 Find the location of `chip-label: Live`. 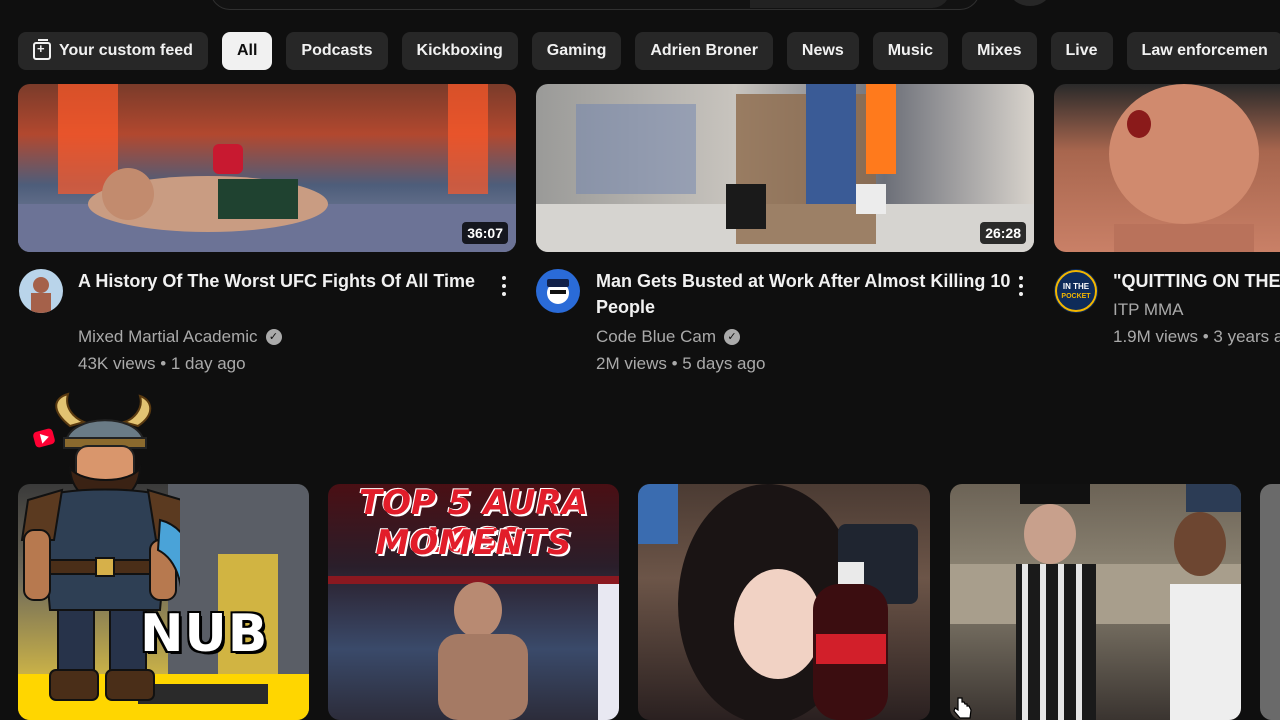

chip-label: Live is located at coordinates (1081, 50).